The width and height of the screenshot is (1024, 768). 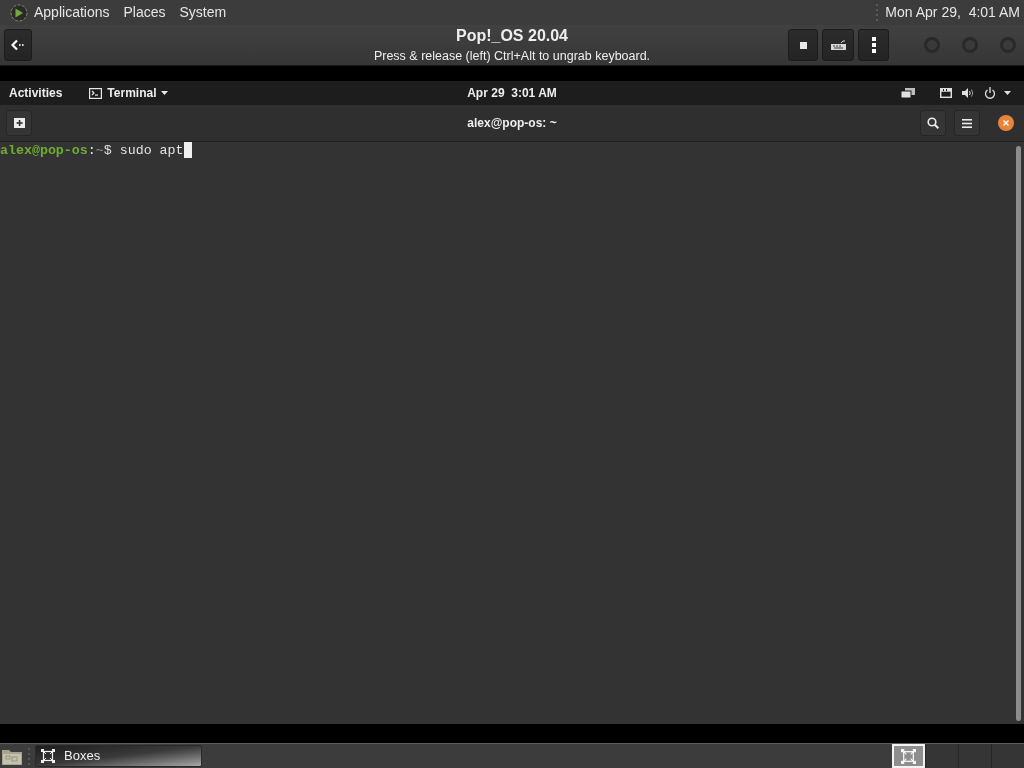 I want to click on app-menu-button: Terminal, so click(x=129, y=93).